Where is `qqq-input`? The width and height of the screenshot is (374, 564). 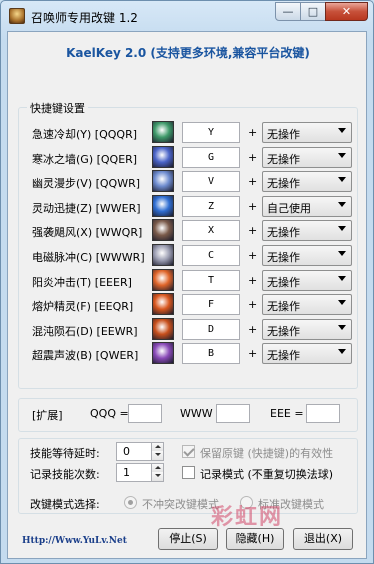 qqq-input is located at coordinates (145, 413).